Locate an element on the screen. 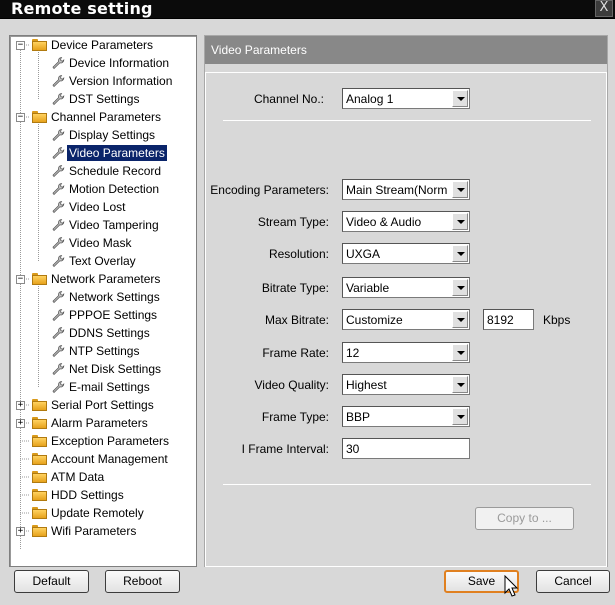 Image resolution: width=615 pixels, height=605 pixels. close-button: X is located at coordinates (604, 8).